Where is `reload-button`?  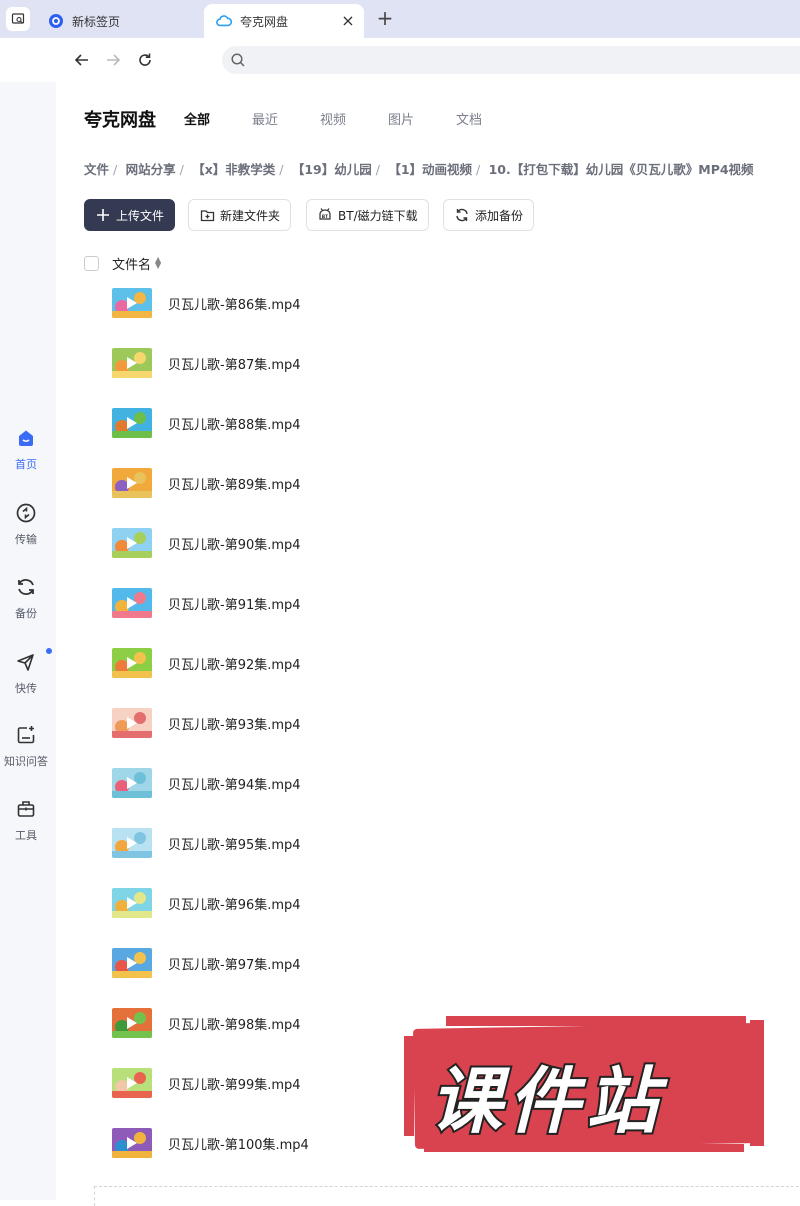
reload-button is located at coordinates (145, 60).